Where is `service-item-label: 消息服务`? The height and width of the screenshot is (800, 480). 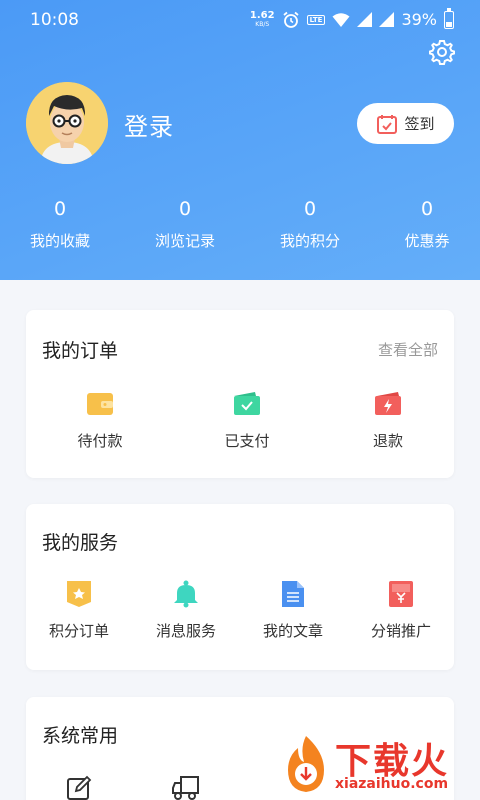
service-item-label: 消息服务 is located at coordinates (185, 631).